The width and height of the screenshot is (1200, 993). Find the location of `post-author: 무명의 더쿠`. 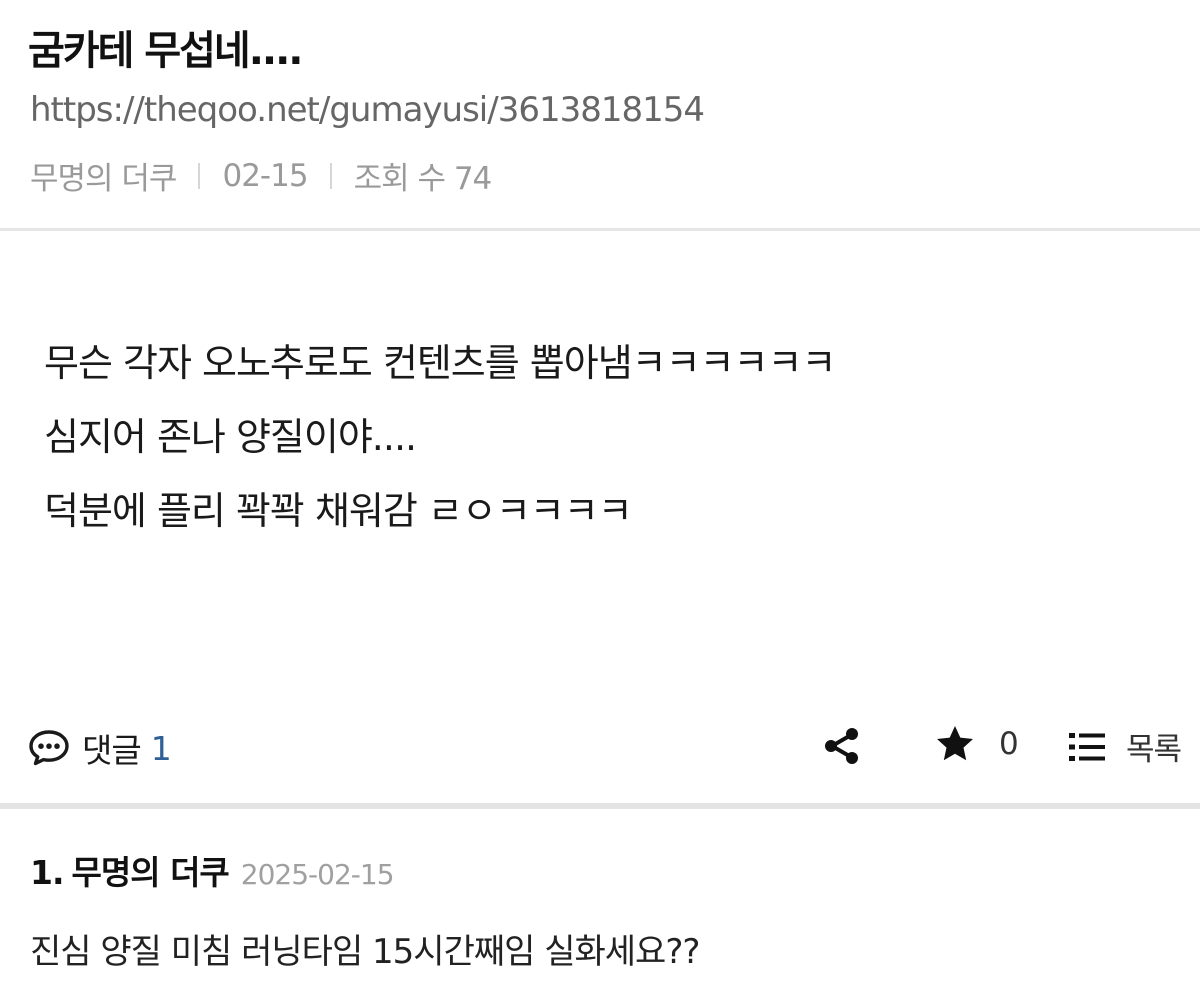

post-author: 무명의 더쿠 is located at coordinates (103, 175).